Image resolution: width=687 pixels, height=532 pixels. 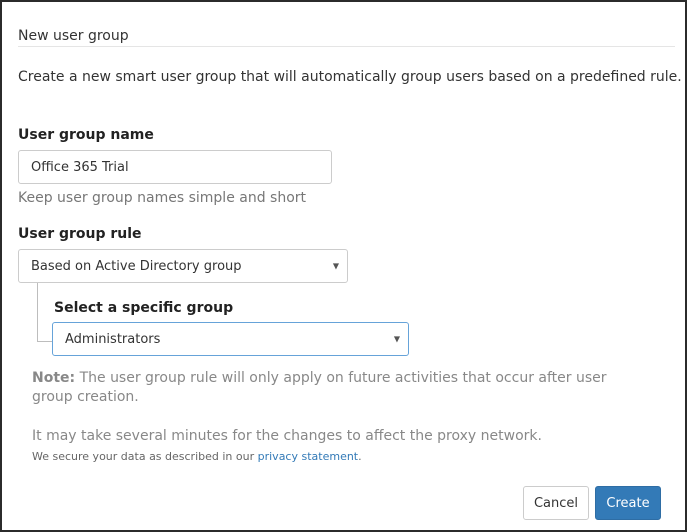 What do you see at coordinates (230, 339) in the screenshot?
I see `specific-group-select: Administrators ▼` at bounding box center [230, 339].